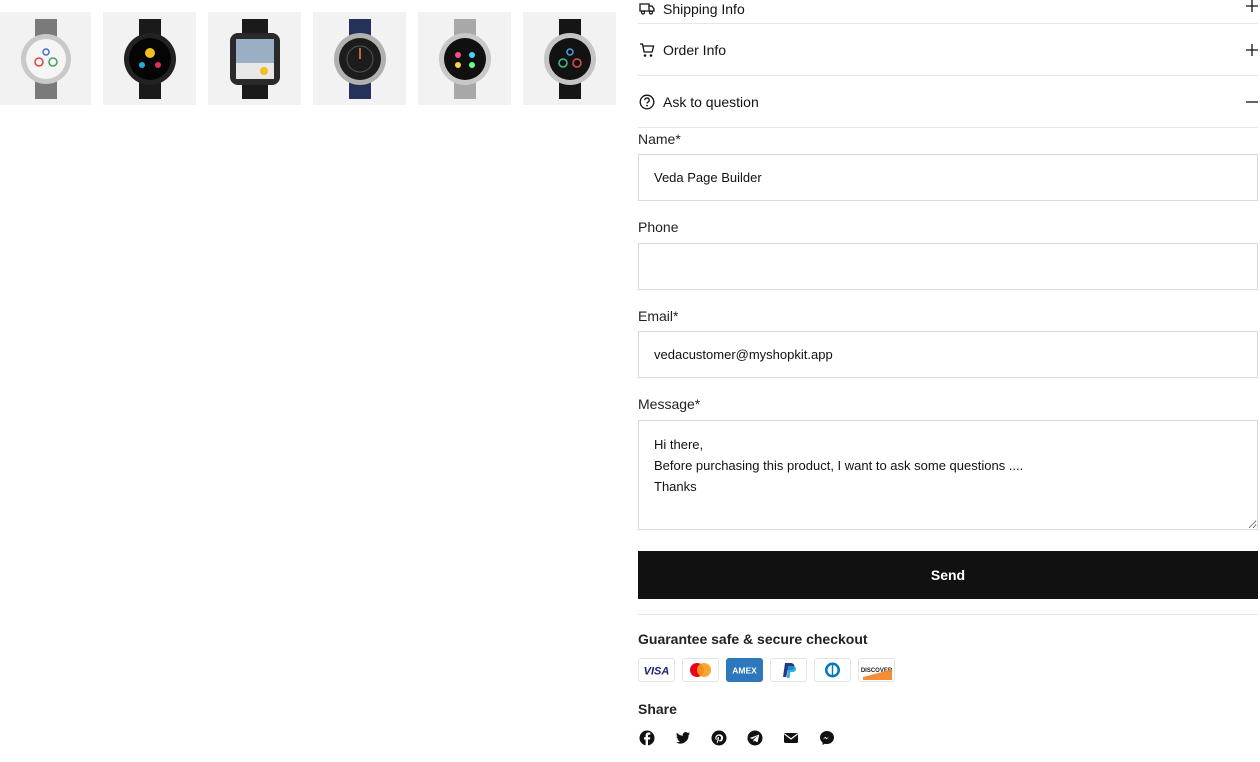  I want to click on share-buttons, so click(737, 738).